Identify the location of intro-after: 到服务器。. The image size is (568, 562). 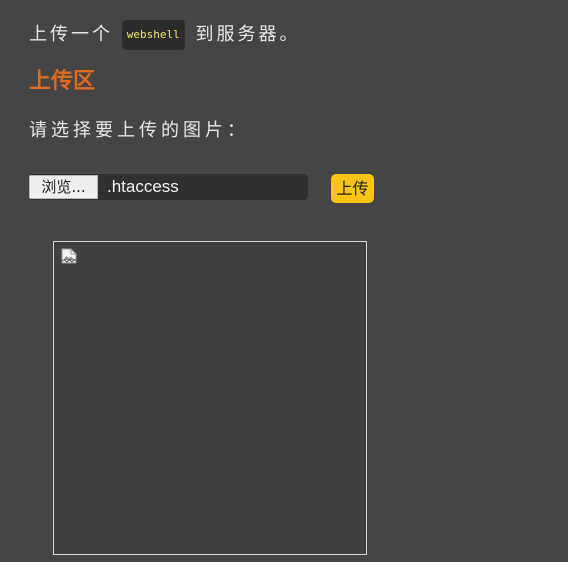
(248, 34).